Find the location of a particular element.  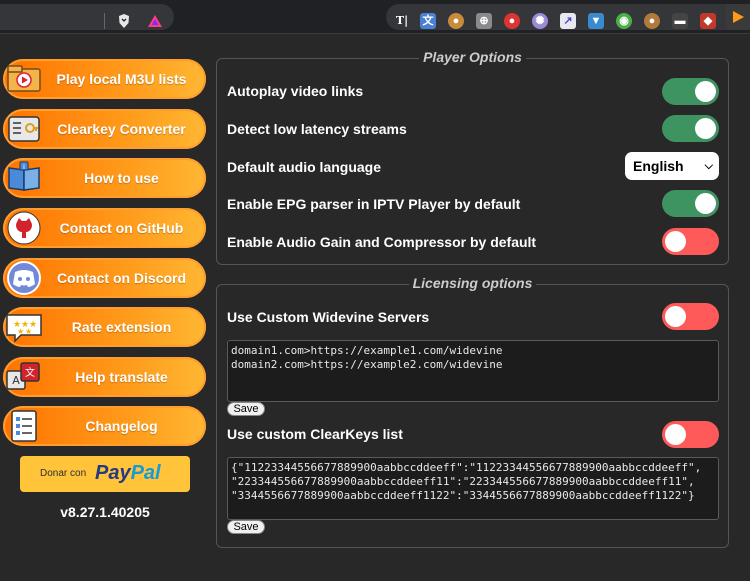

paypal-donate-button: Donar con PayPal is located at coordinates (105, 474).